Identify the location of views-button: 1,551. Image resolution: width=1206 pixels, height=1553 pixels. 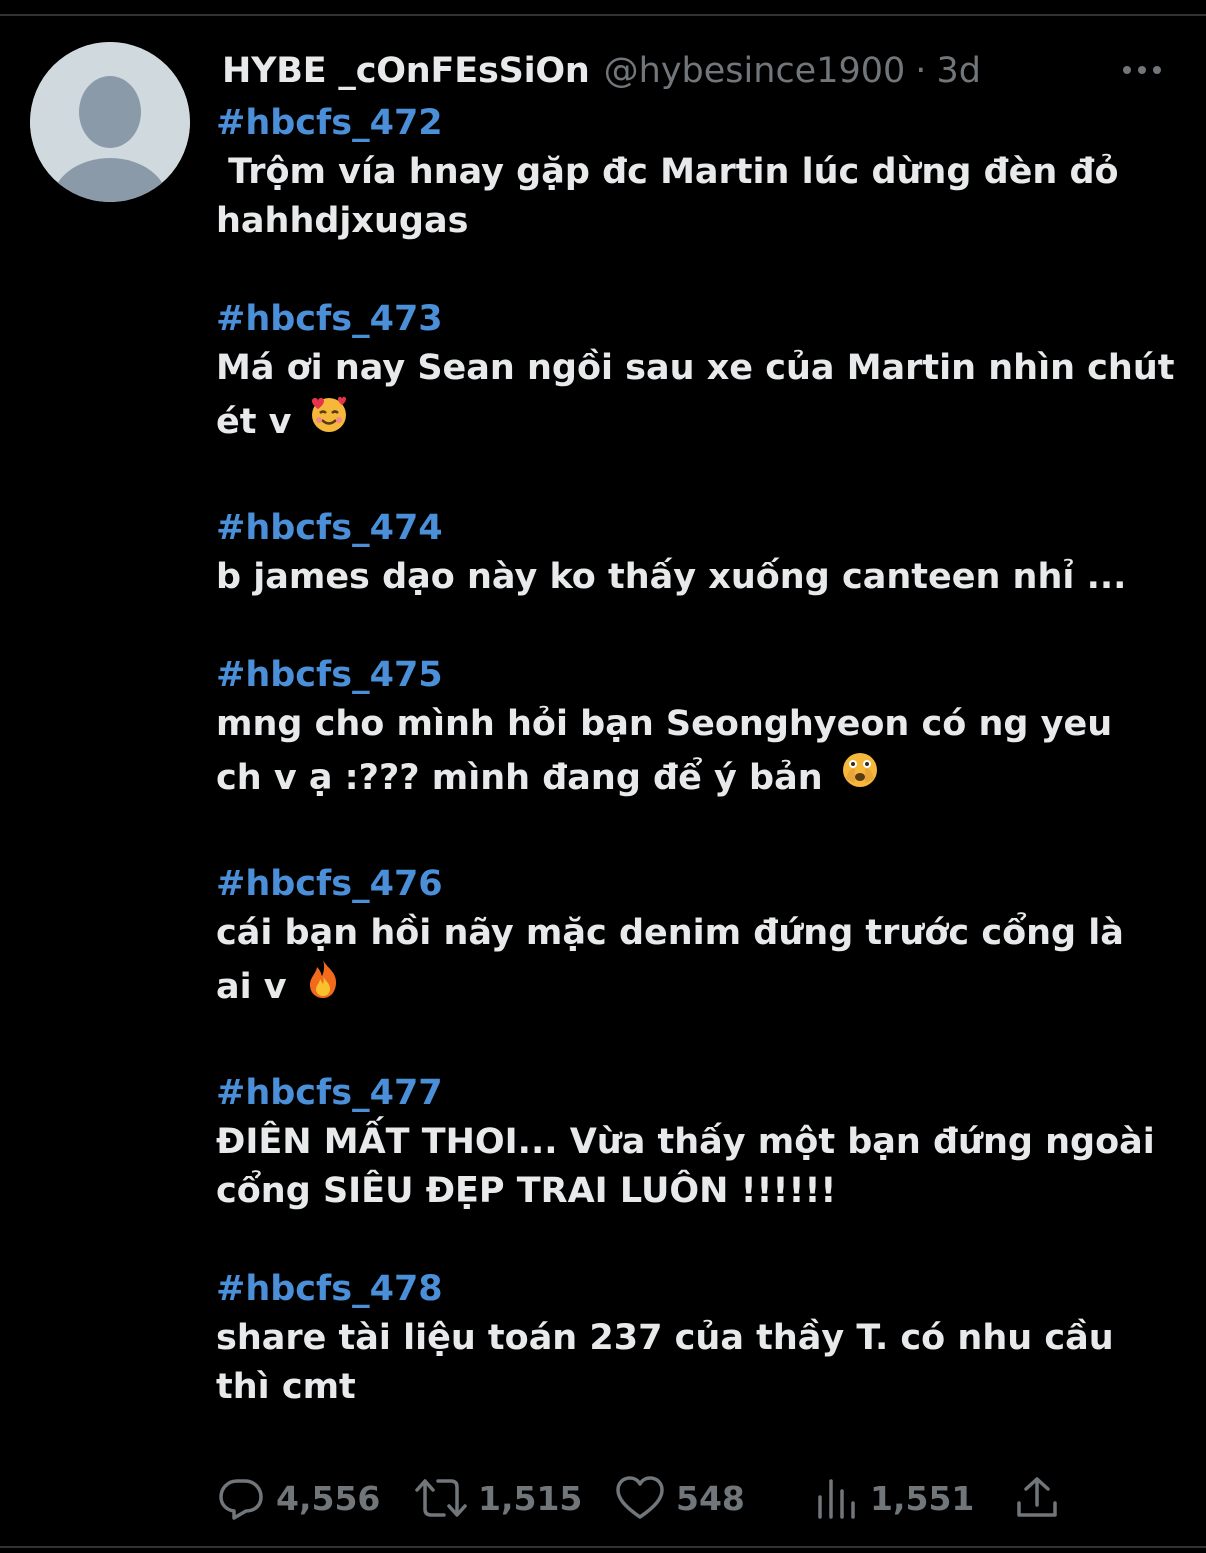
(894, 1498).